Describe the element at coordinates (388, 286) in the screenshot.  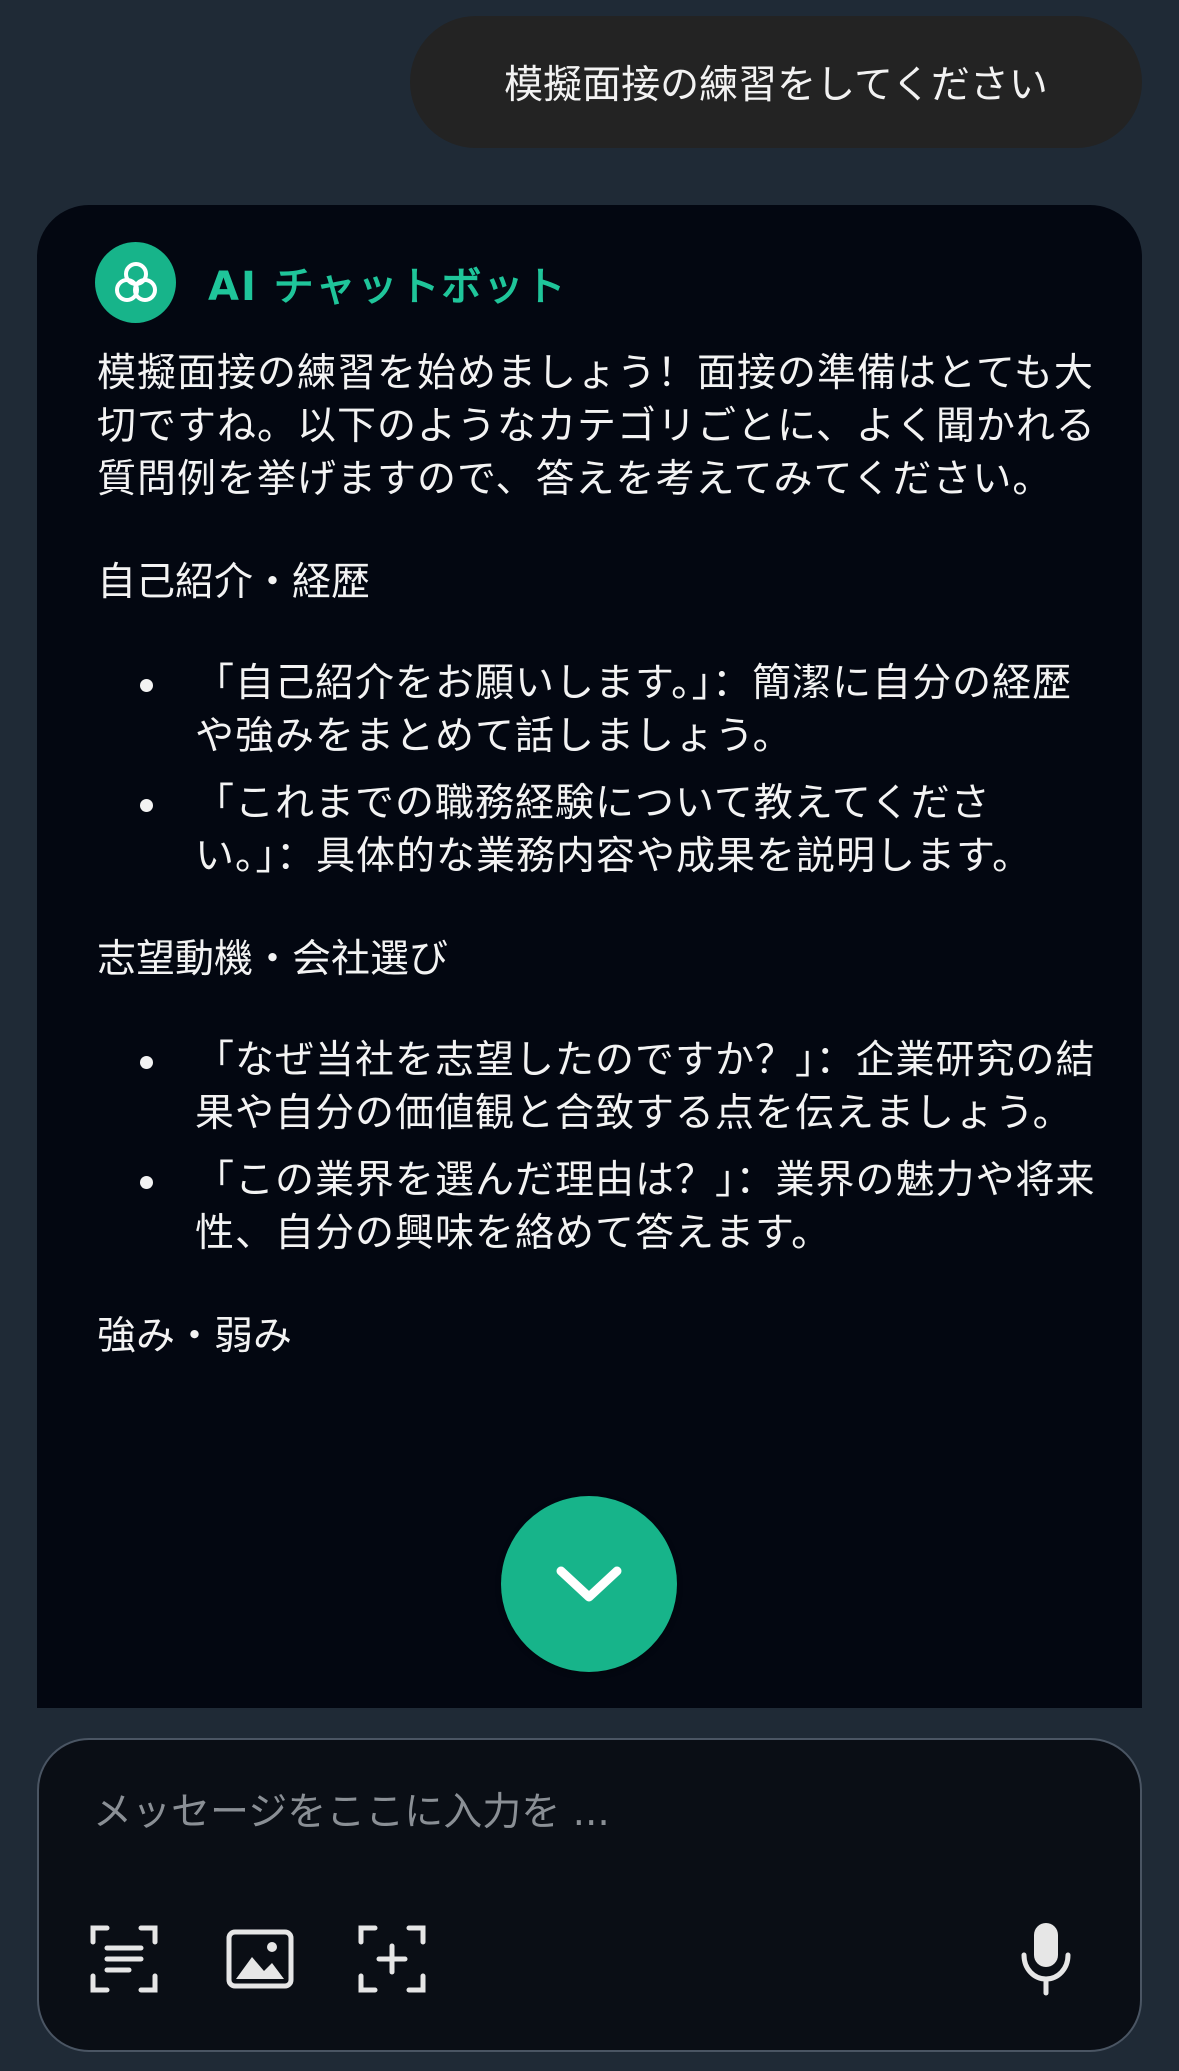
I see `assistant-name: AI チャットボット` at that location.